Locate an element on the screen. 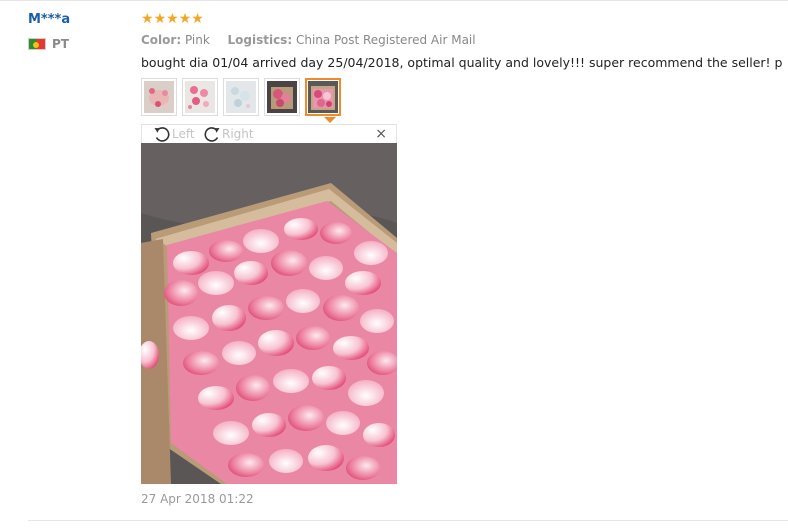 The height and width of the screenshot is (529, 788). thumb-5-petal-box is located at coordinates (323, 97).